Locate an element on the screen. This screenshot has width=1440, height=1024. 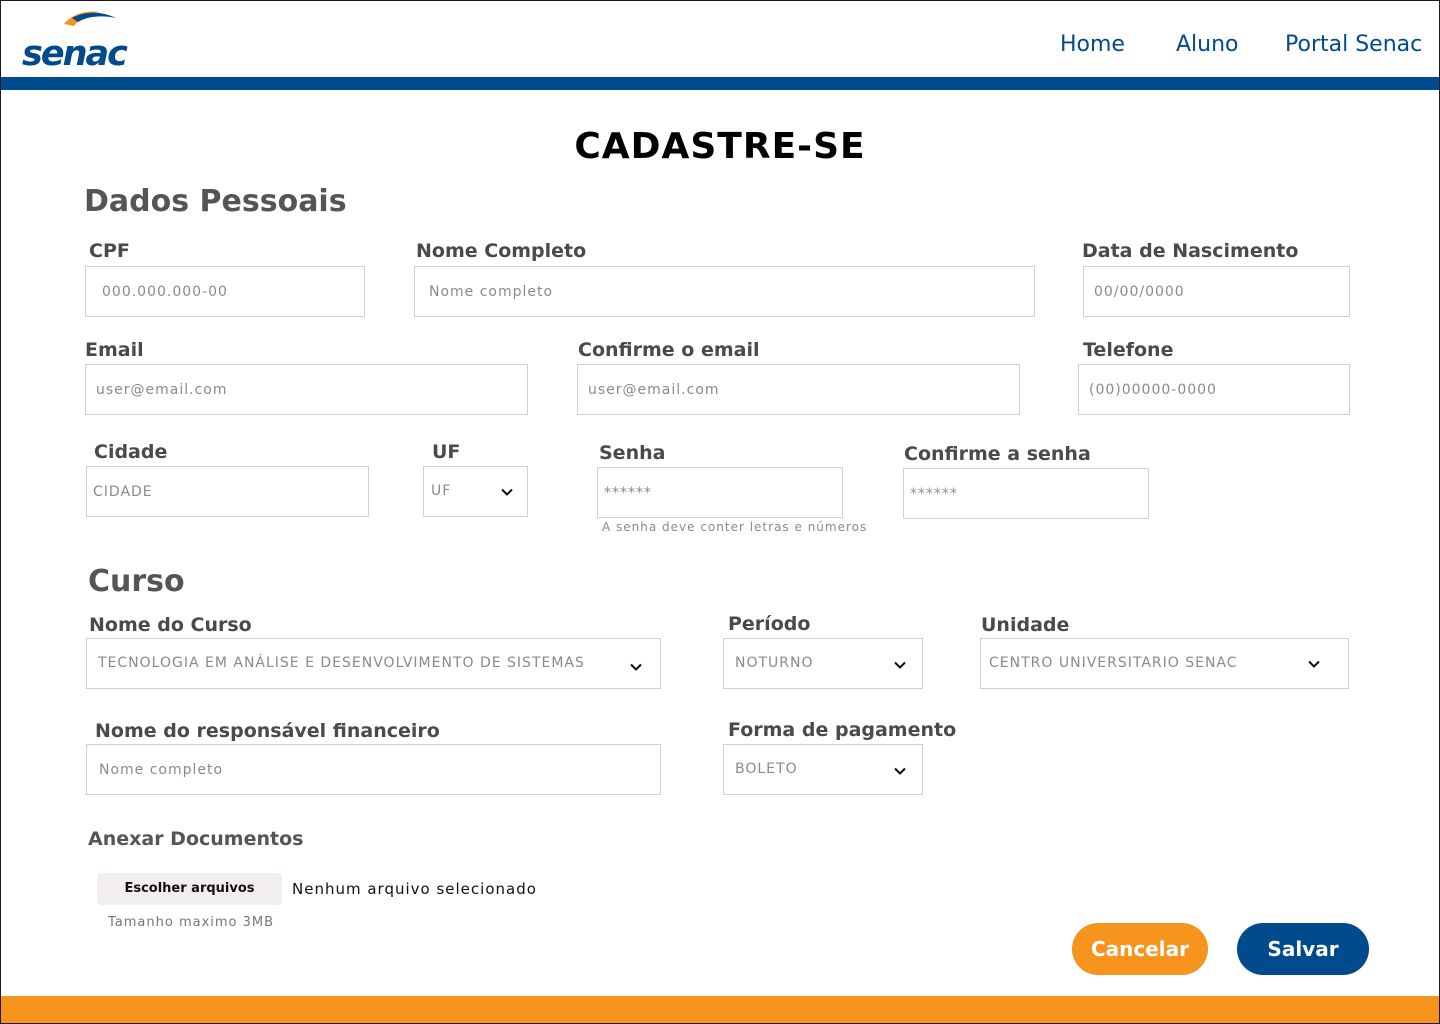
cancel-button: Cancelar is located at coordinates (1140, 949).